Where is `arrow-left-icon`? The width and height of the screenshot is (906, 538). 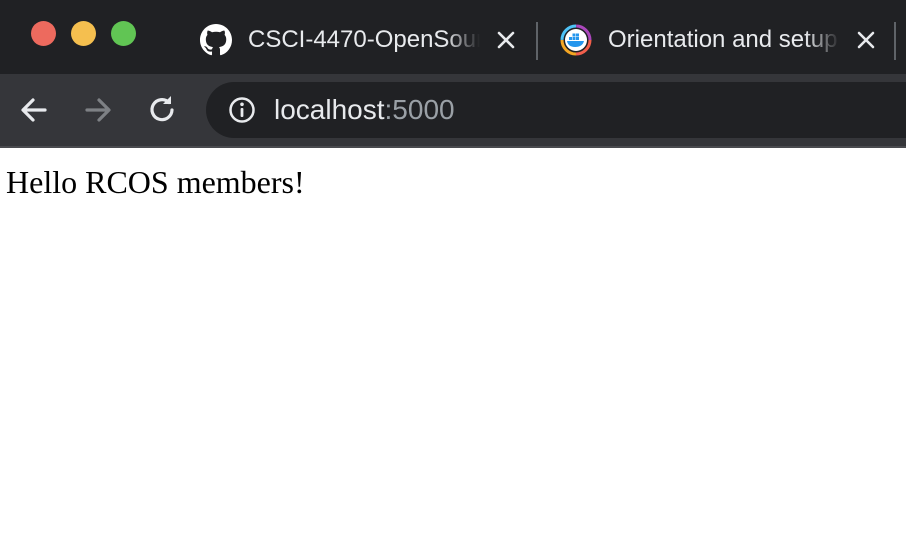
arrow-left-icon is located at coordinates (34, 110).